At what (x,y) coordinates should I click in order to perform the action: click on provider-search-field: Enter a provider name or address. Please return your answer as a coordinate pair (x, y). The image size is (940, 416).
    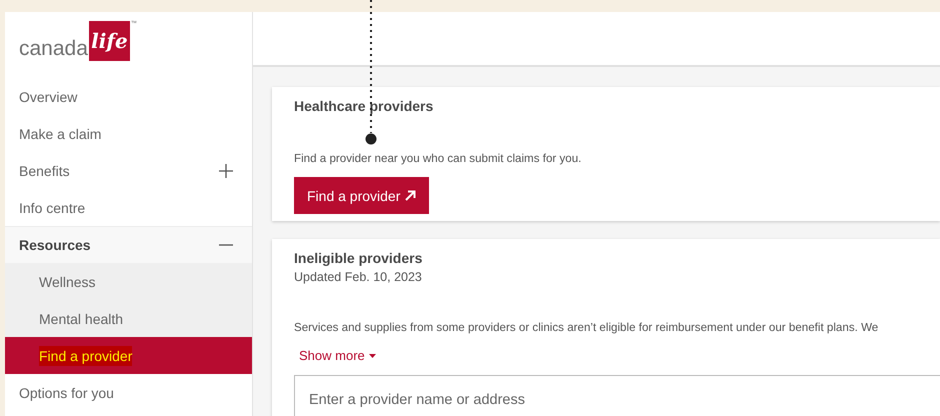
    Looking at the image, I should click on (617, 395).